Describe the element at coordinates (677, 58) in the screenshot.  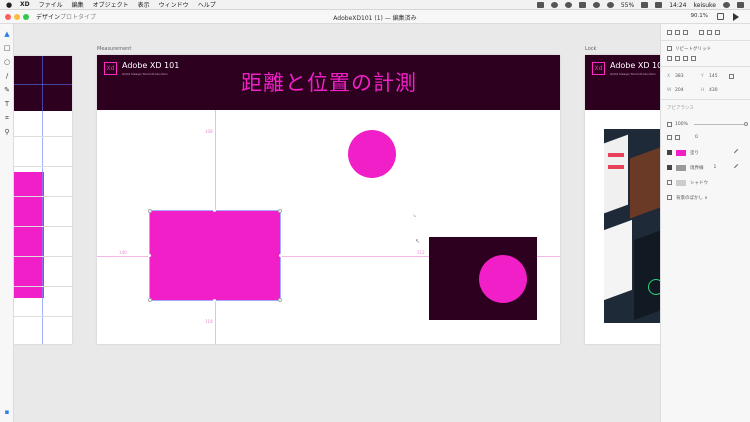
I see `subtract-icon` at that location.